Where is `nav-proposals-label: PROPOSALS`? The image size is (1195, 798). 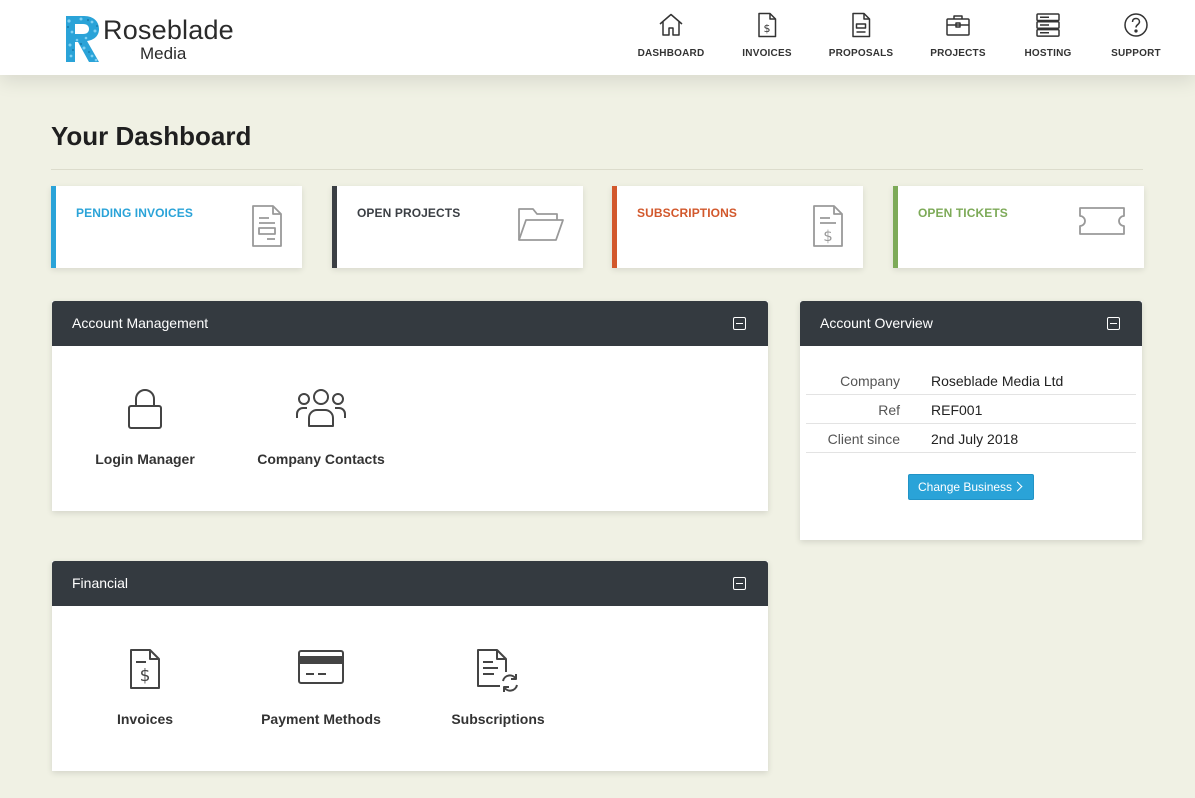
nav-proposals-label: PROPOSALS is located at coordinates (861, 53).